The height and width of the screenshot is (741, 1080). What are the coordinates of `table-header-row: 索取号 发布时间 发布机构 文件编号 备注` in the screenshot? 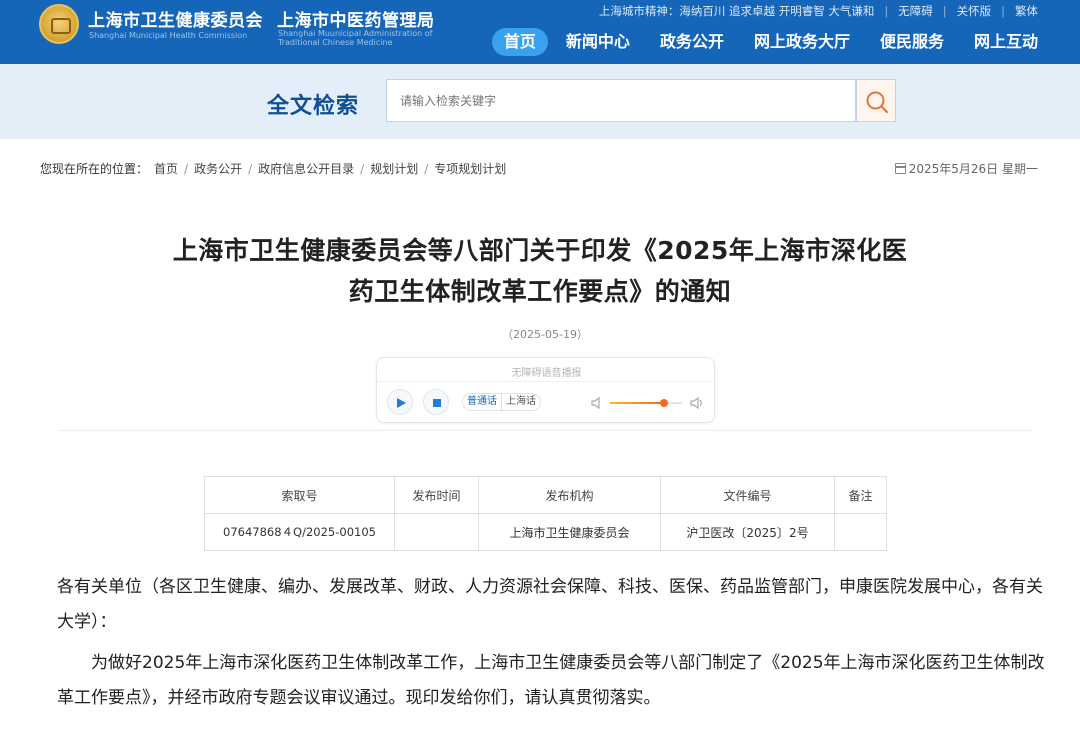 It's located at (545, 495).